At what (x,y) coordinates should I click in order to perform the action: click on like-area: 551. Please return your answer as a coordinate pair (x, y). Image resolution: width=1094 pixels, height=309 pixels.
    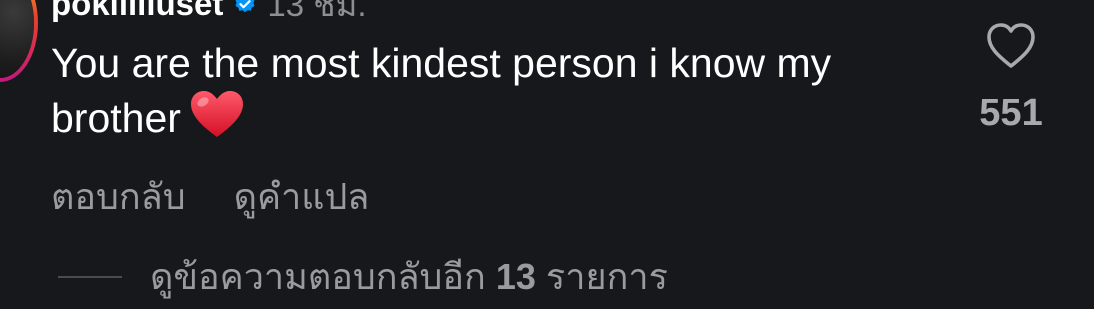
    Looking at the image, I should click on (1011, 78).